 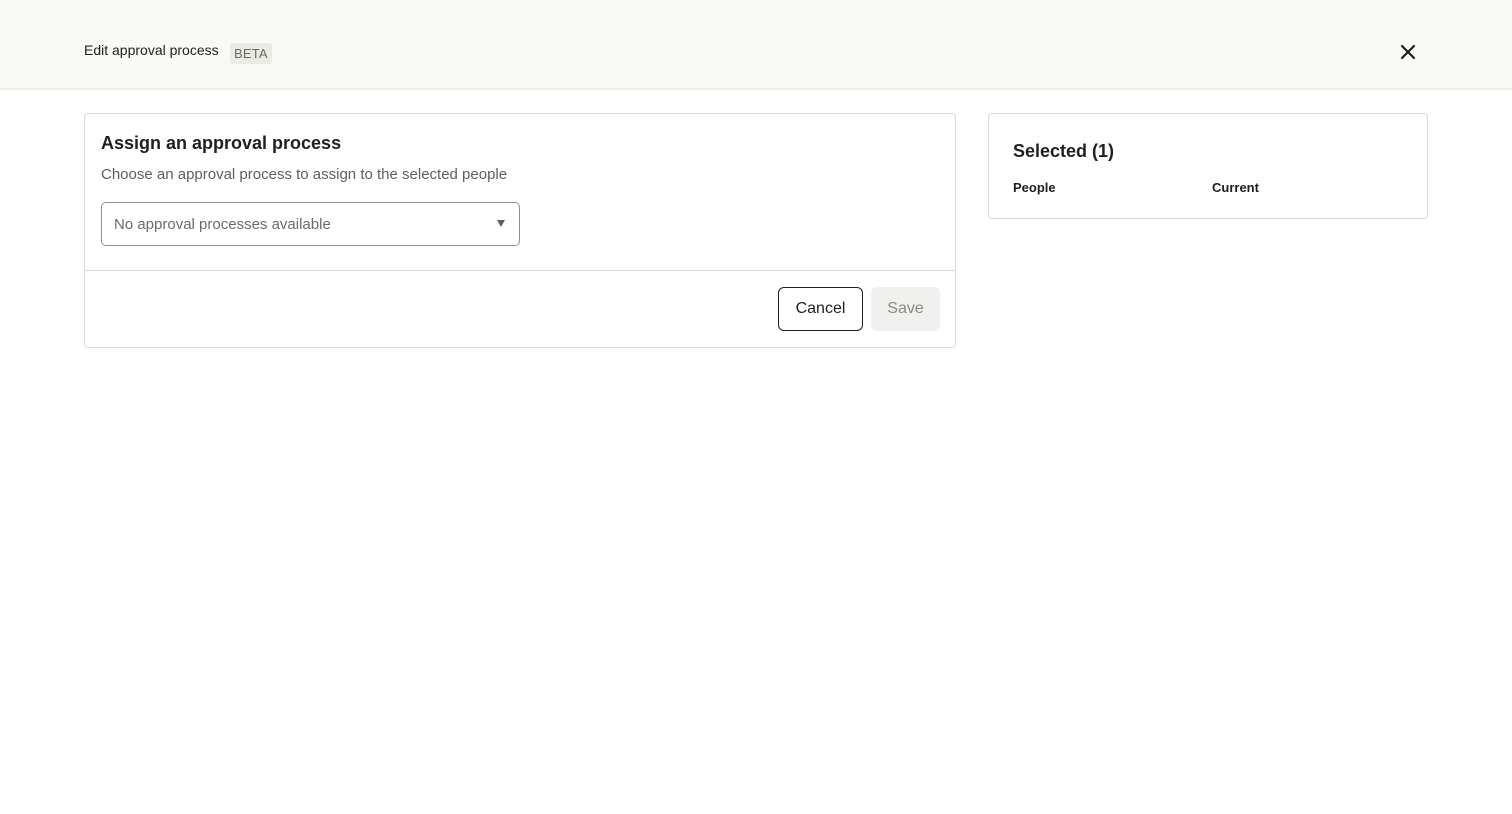 What do you see at coordinates (905, 309) in the screenshot?
I see `save-button: Save` at bounding box center [905, 309].